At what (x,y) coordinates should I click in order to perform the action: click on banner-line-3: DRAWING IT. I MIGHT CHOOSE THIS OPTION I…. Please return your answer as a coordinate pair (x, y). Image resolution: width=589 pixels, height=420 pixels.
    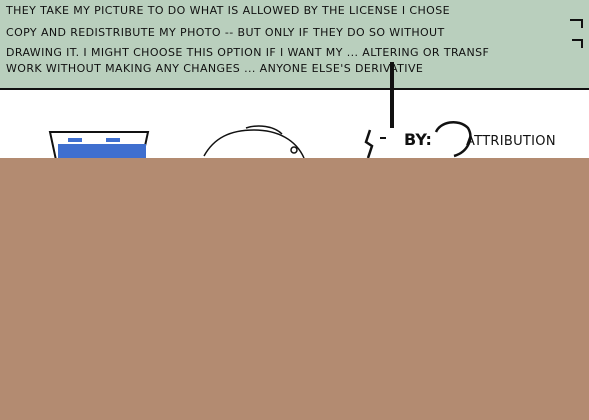
    Looking at the image, I should click on (248, 52).